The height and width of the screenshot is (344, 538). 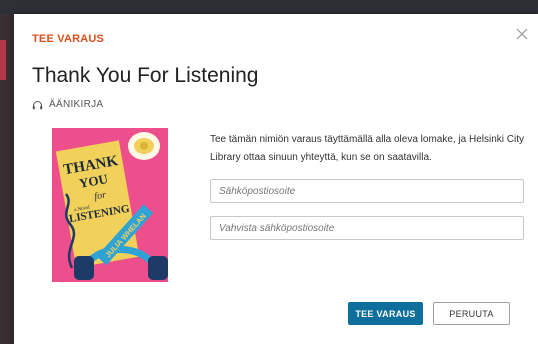 What do you see at coordinates (471, 313) in the screenshot?
I see `cancel-button: PERUUTA` at bounding box center [471, 313].